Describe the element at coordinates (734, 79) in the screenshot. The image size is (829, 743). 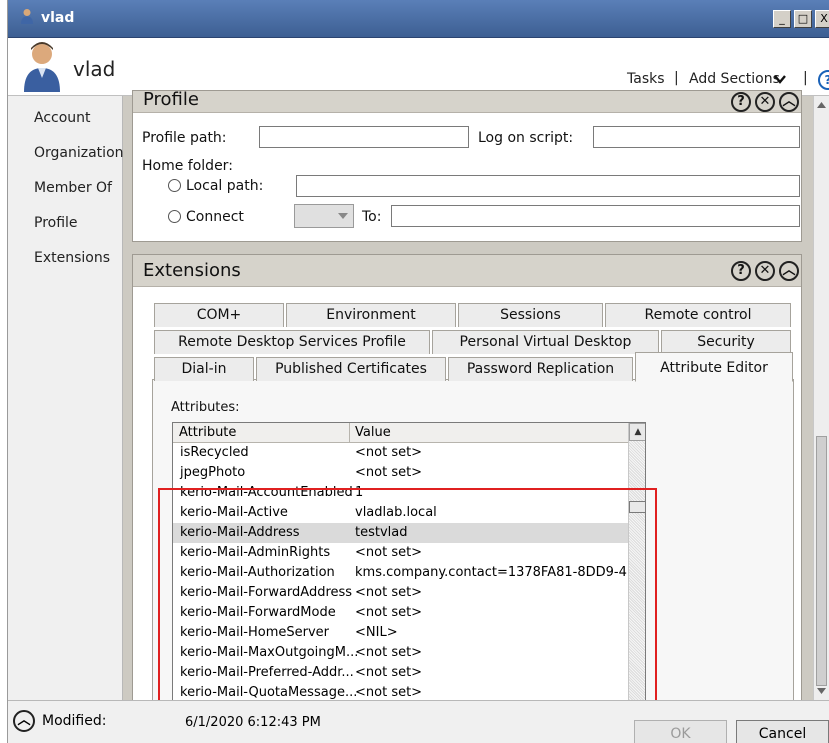
I see `add-sections-link: Add Sections` at that location.